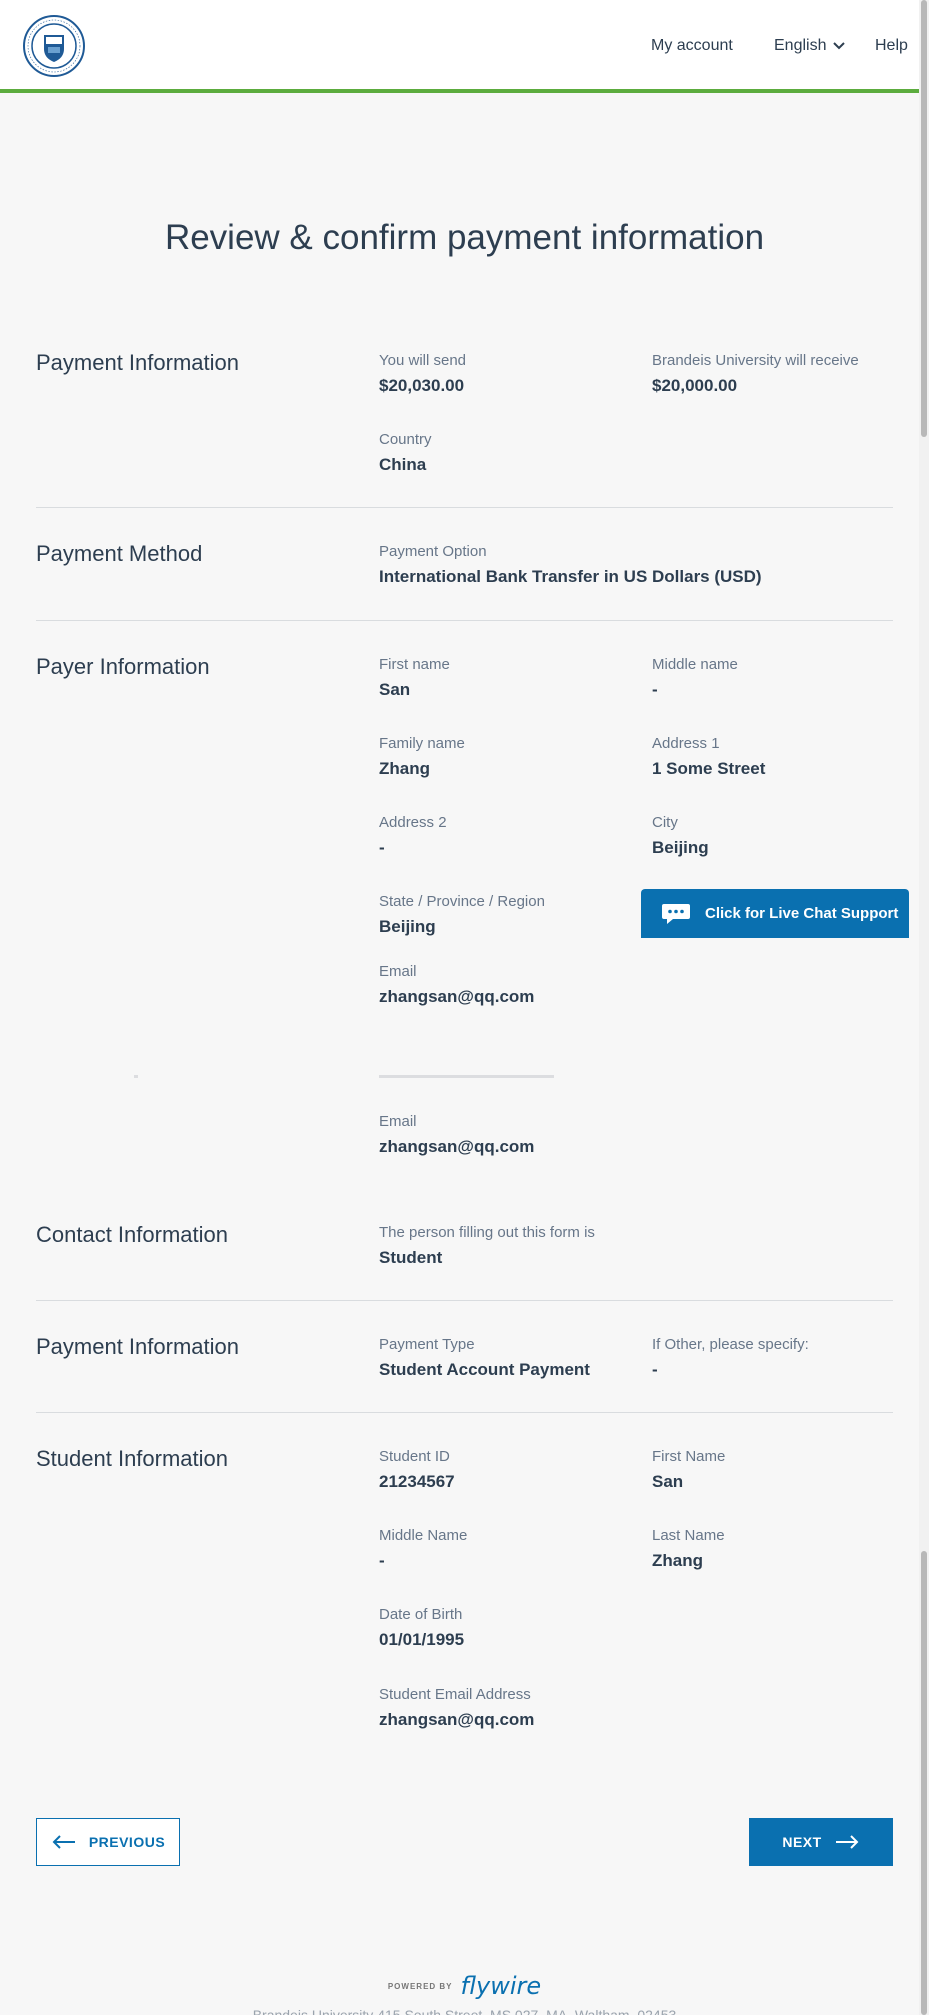 The height and width of the screenshot is (2015, 929). What do you see at coordinates (137, 362) in the screenshot?
I see `section-title-payment-information: Payment Information` at bounding box center [137, 362].